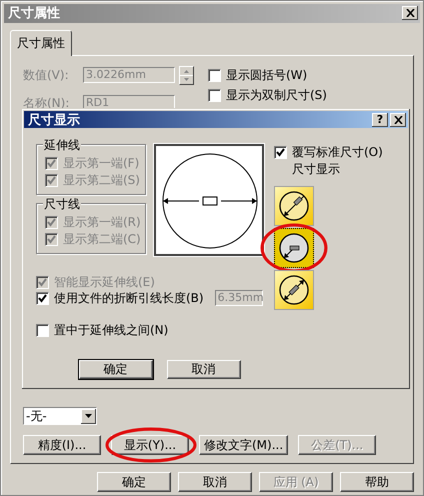 This screenshot has height=496, width=424. I want to click on checkbox-label: 显示第一端(R), so click(102, 222).